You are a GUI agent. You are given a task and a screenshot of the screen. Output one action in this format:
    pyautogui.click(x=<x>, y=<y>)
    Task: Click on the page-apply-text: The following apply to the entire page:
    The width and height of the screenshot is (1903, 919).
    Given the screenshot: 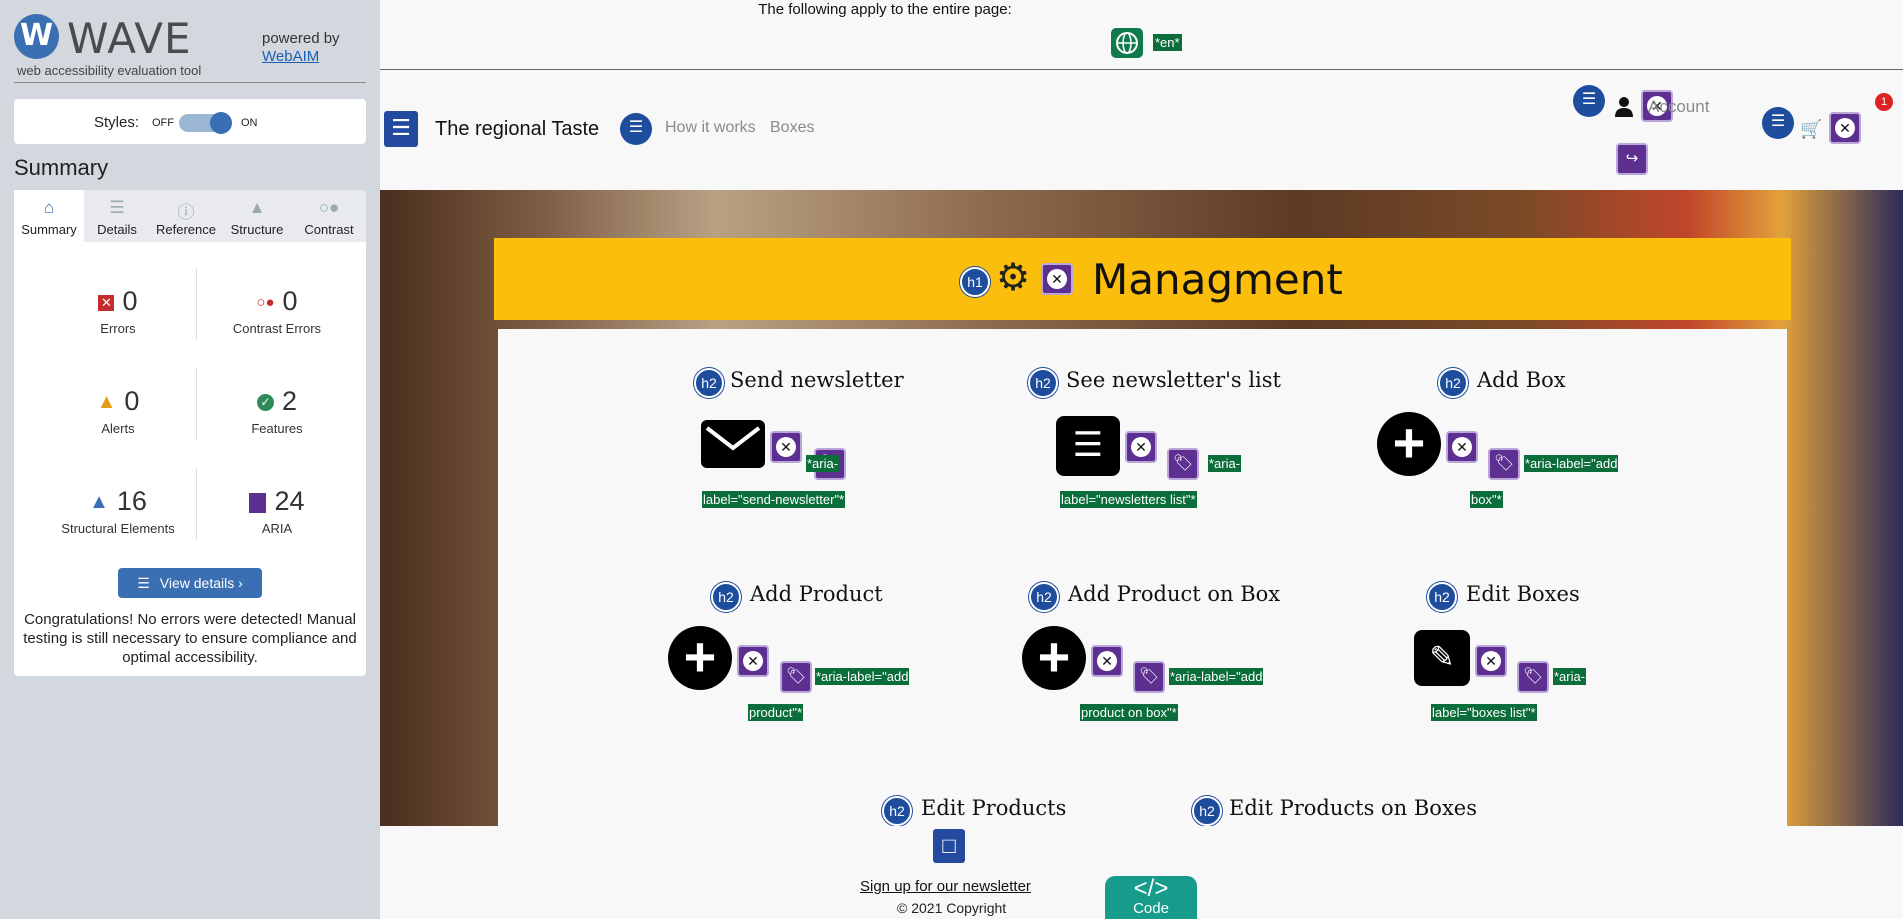 What is the action you would take?
    pyautogui.click(x=885, y=9)
    